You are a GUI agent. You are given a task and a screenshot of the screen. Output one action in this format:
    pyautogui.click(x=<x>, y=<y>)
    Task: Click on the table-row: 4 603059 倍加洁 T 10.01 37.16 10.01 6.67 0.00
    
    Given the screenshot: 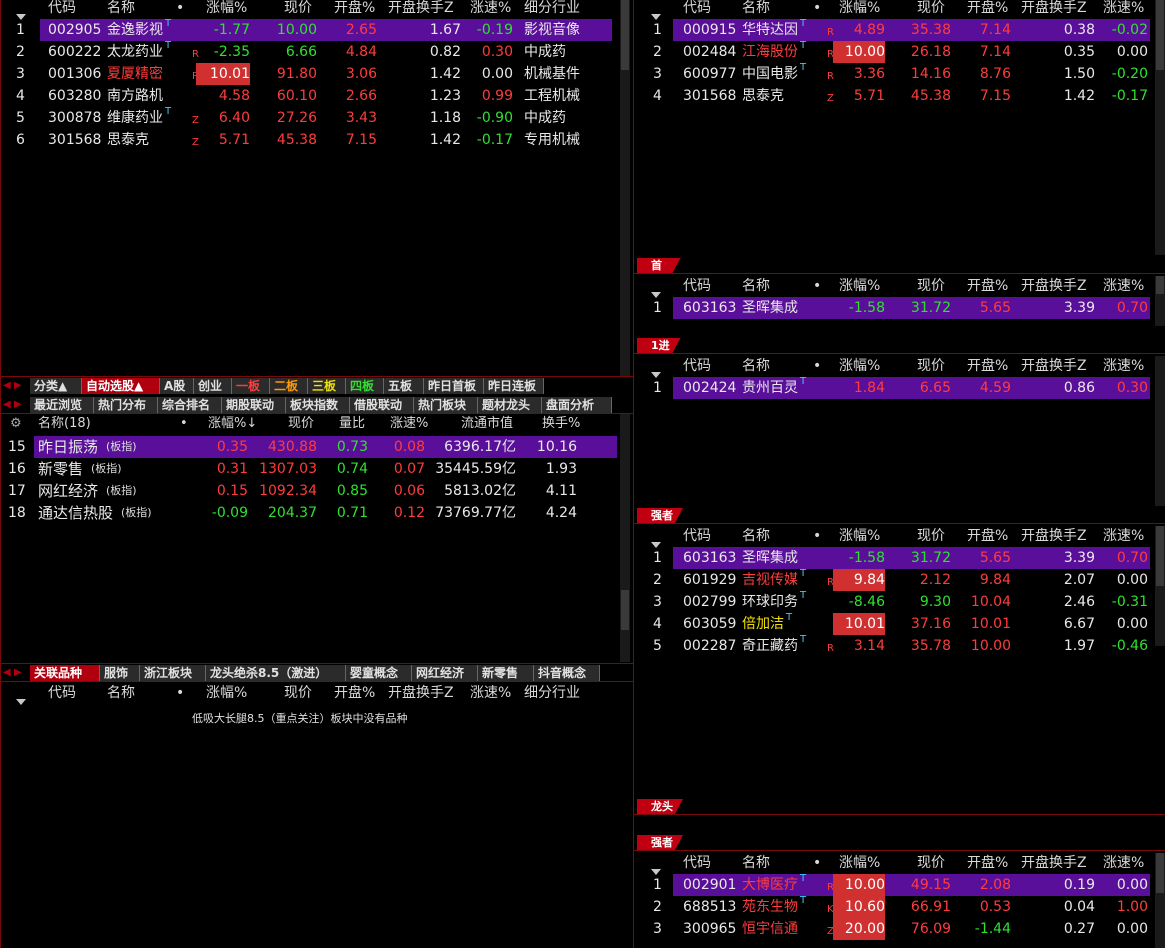 What is the action you would take?
    pyautogui.click(x=893, y=623)
    